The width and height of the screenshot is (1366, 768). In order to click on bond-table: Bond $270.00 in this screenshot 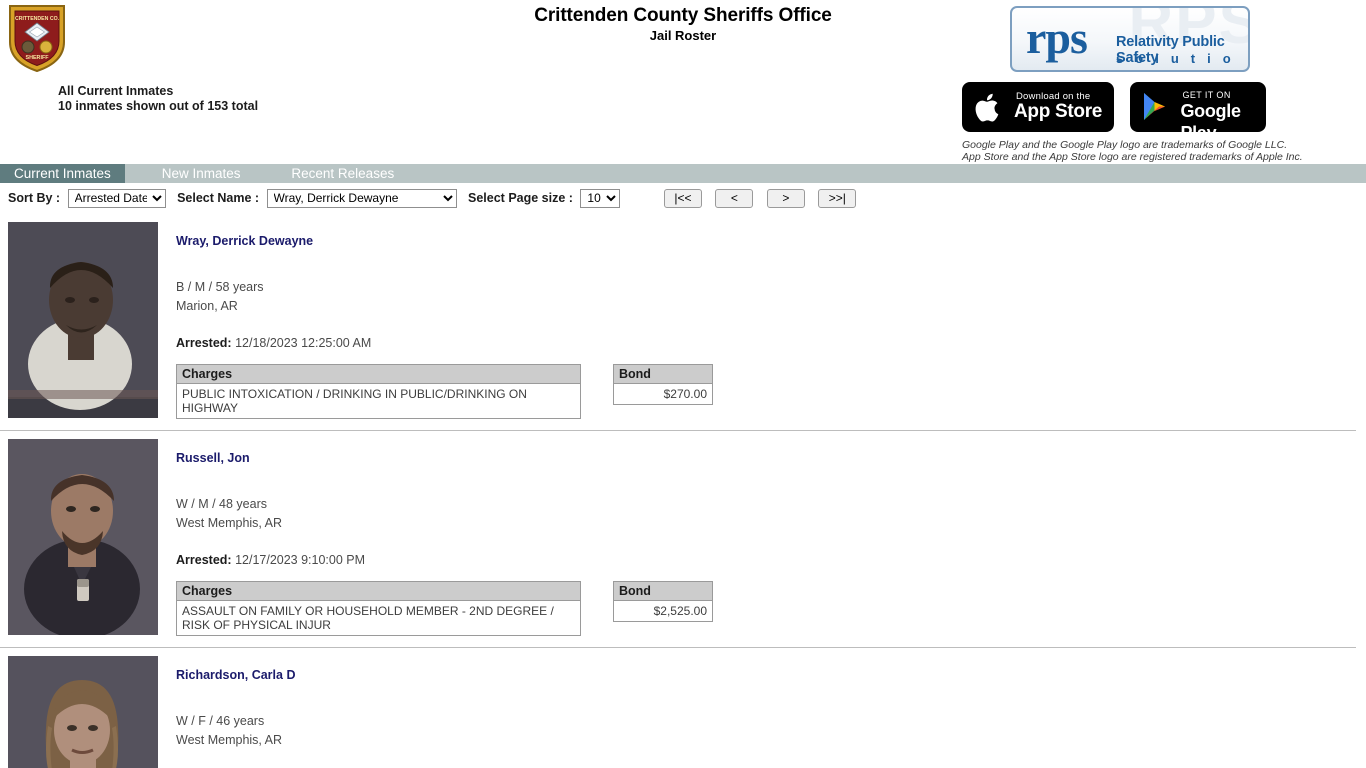, I will do `click(663, 384)`.